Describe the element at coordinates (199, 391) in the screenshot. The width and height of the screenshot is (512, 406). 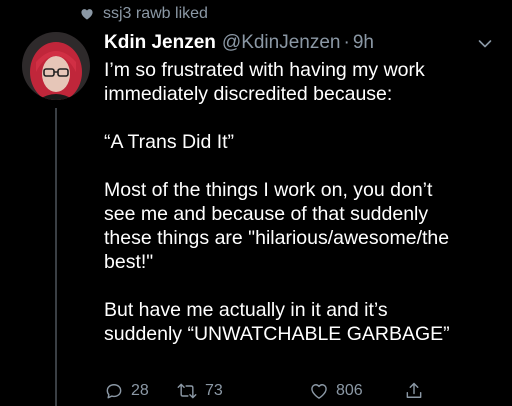
I see `retweet-button: 73` at that location.